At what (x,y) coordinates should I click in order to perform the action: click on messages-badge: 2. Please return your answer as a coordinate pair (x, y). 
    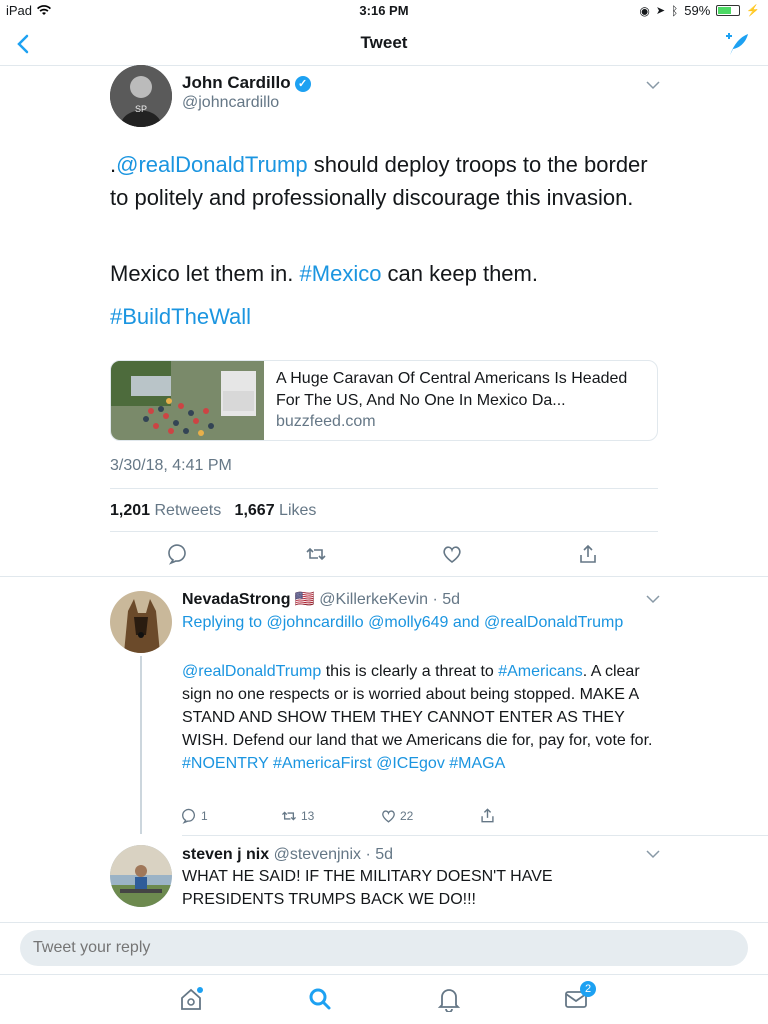
    Looking at the image, I should click on (588, 989).